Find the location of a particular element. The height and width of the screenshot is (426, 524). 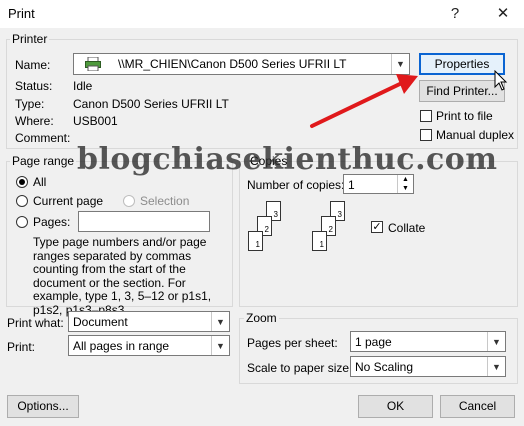

pages-per-sheet-select: 1 page ▼ is located at coordinates (428, 341).